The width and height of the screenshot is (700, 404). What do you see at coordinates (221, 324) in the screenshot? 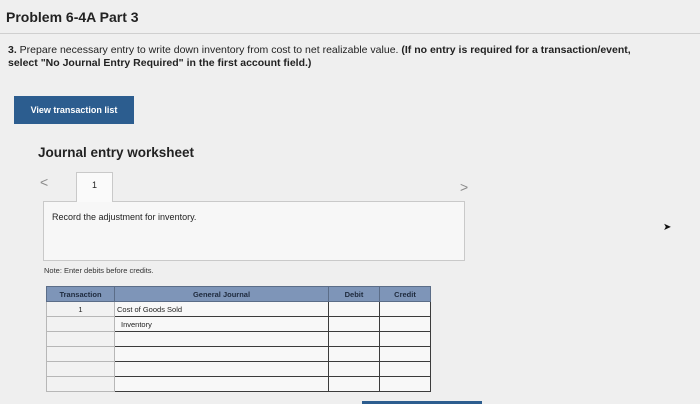
I see `account-field: Inventory` at bounding box center [221, 324].